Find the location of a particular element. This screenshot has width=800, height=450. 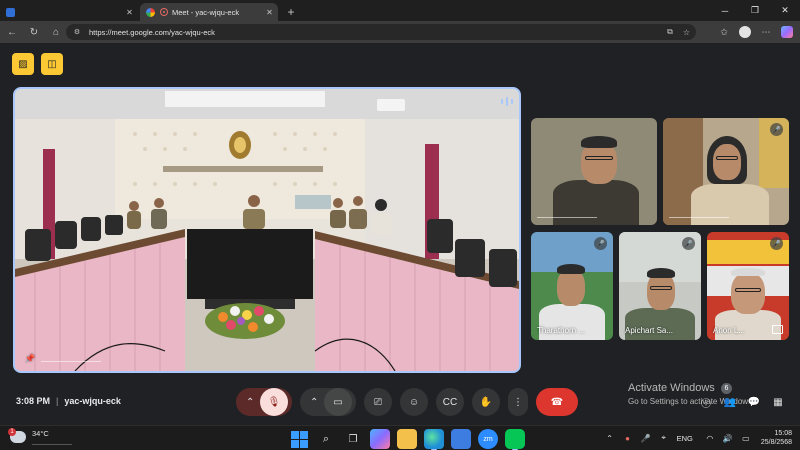

weather-widget: 1 34°C is located at coordinates (40, 436).